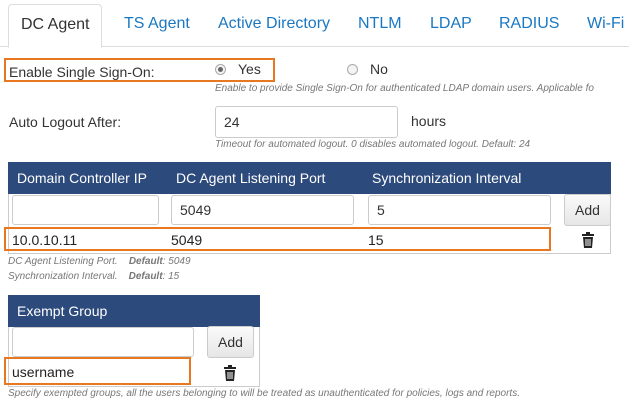  Describe the element at coordinates (85, 210) in the screenshot. I see `dc-ip-input` at that location.